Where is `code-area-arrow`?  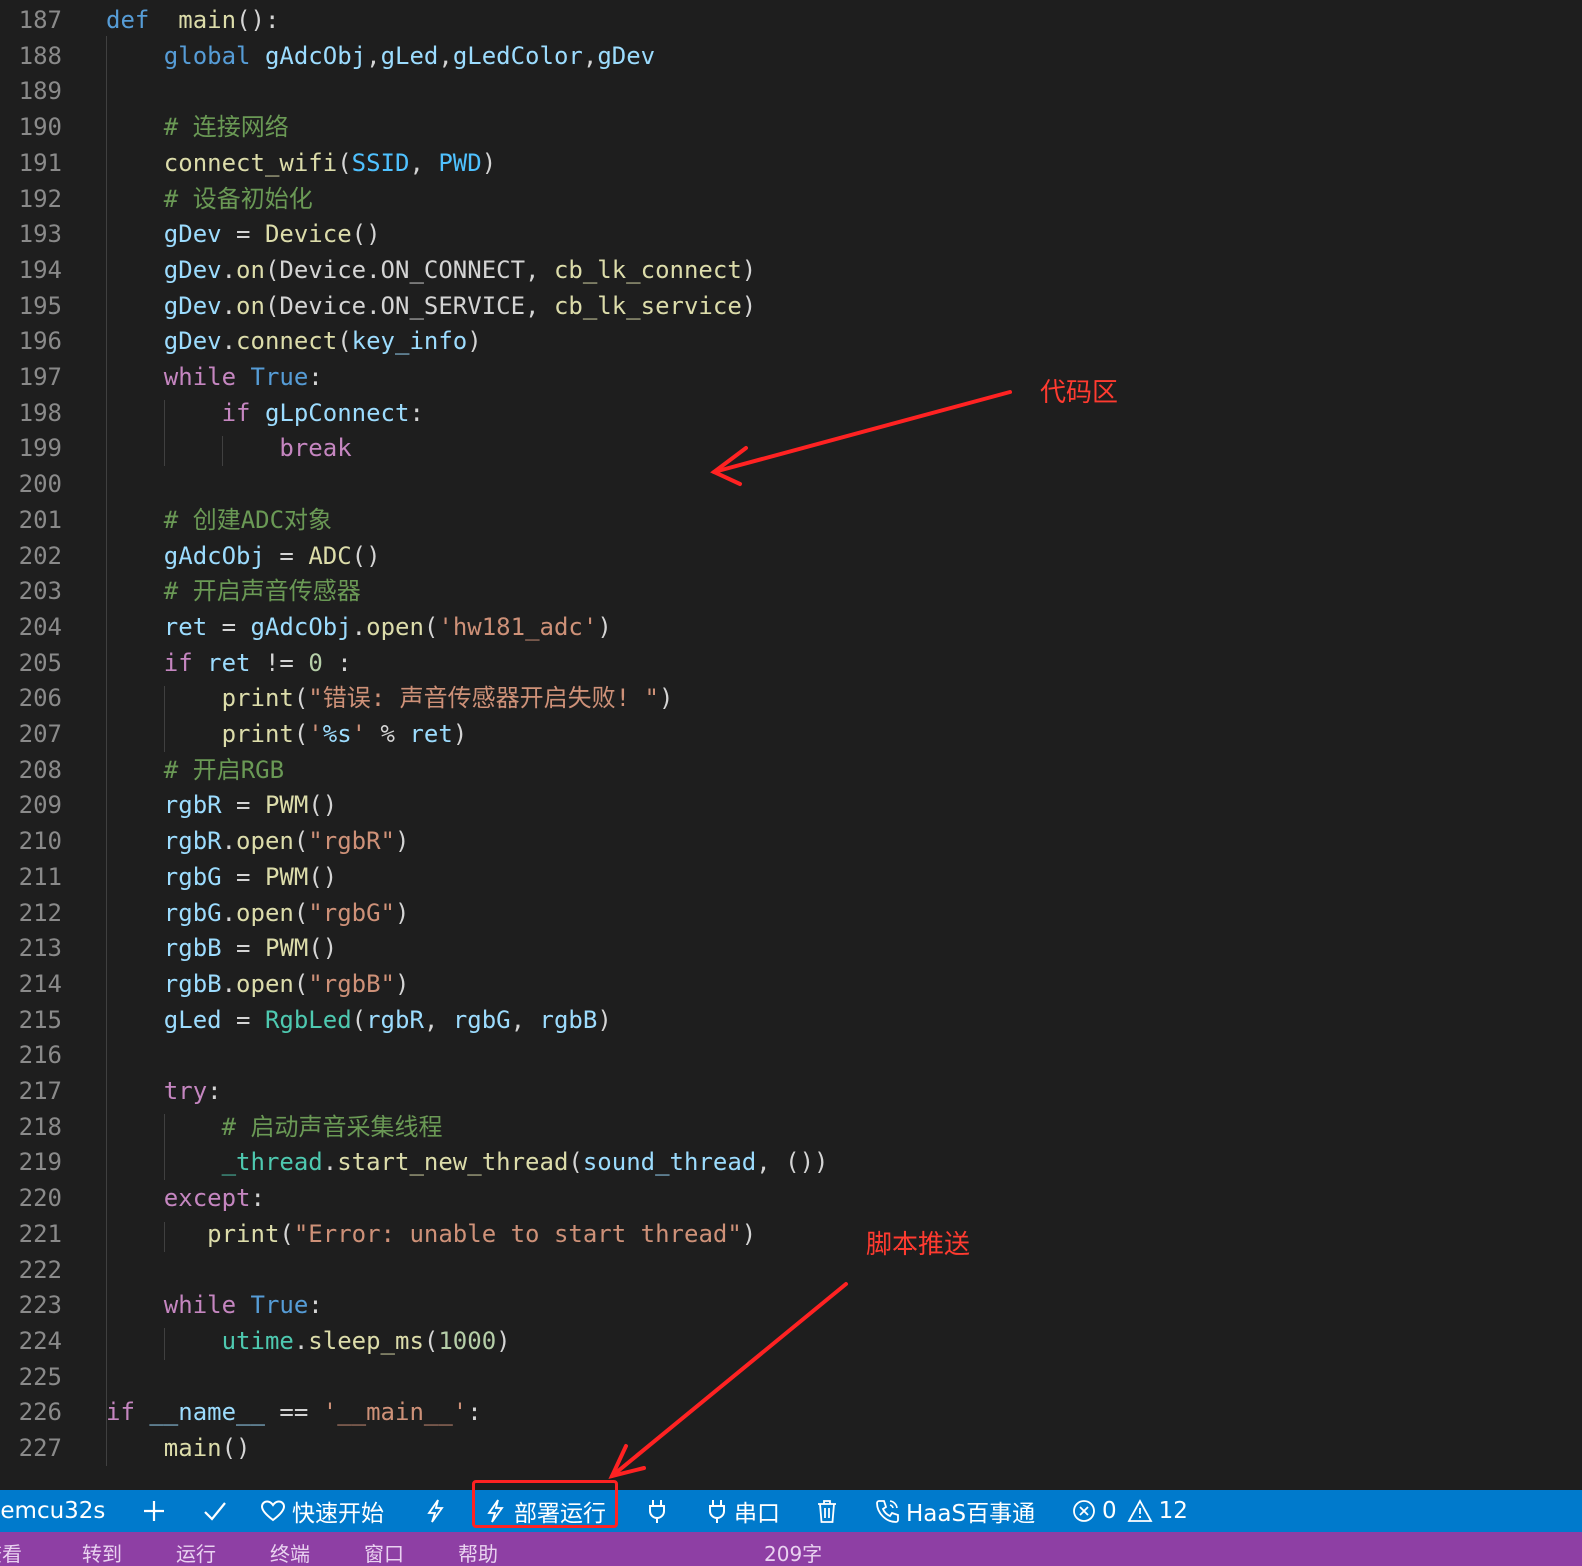
code-area-arrow is located at coordinates (861, 438).